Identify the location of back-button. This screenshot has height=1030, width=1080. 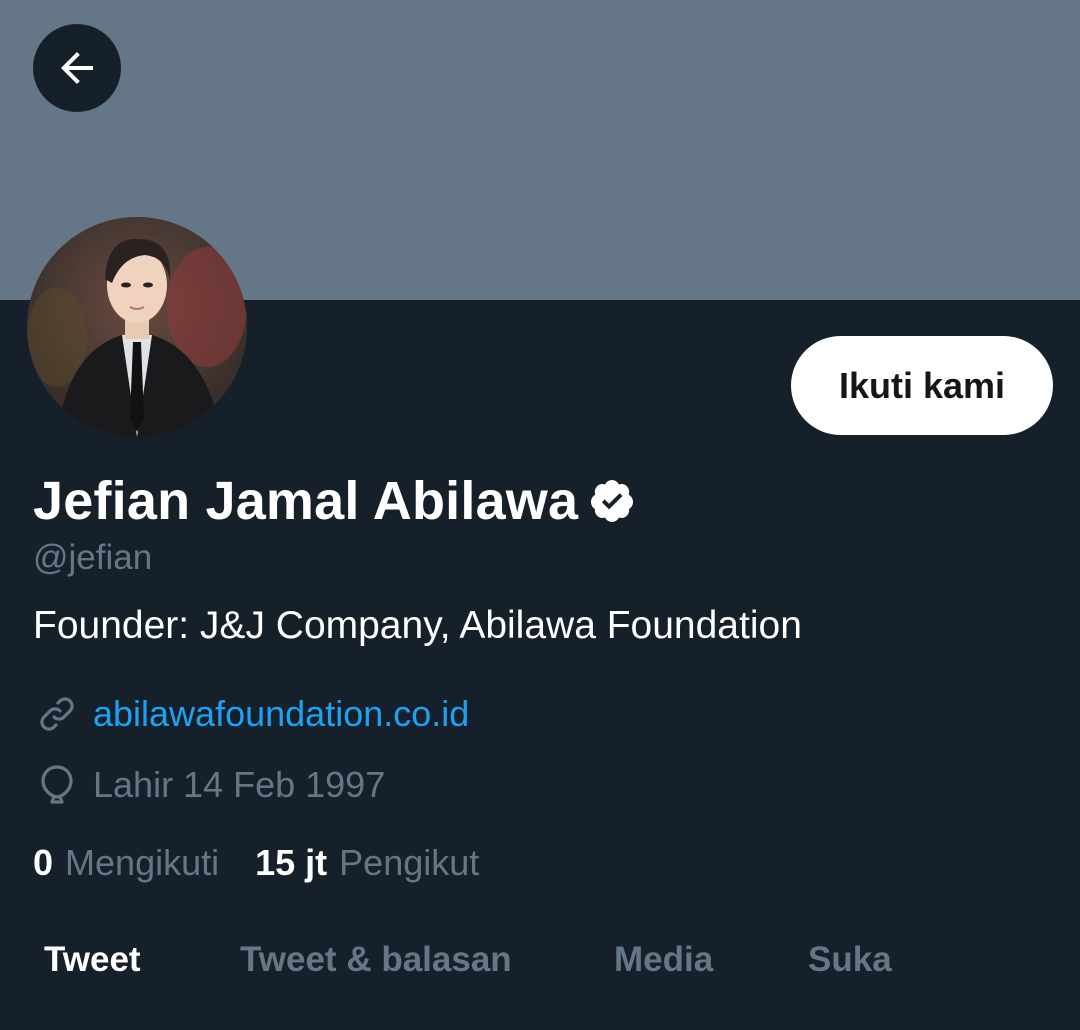
(77, 68).